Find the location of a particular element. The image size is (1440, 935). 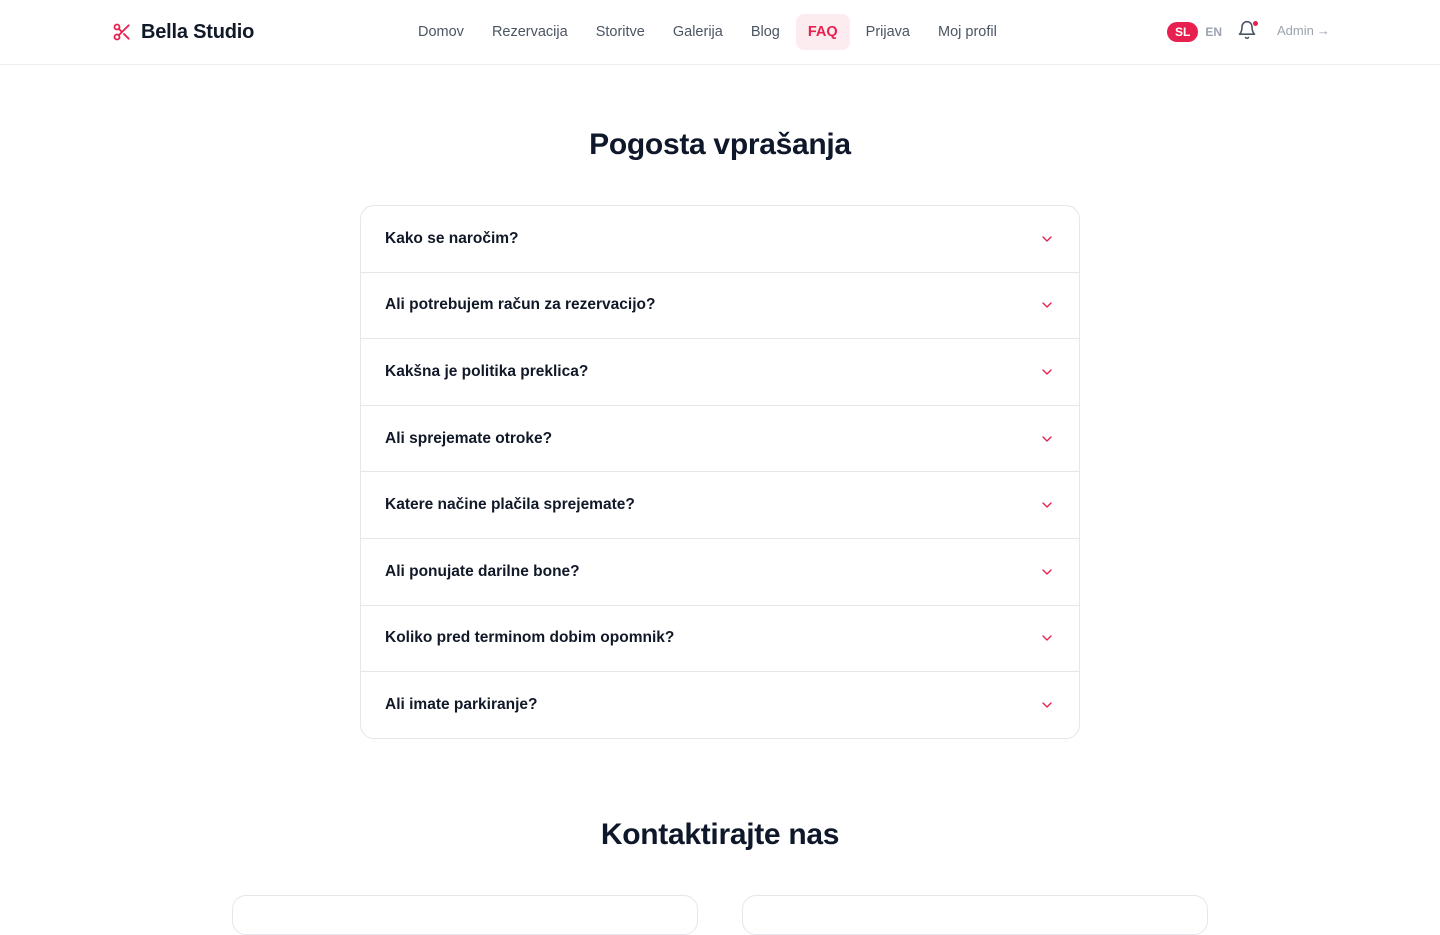

faq-question: Ali ponujate darilne bone? is located at coordinates (482, 571).